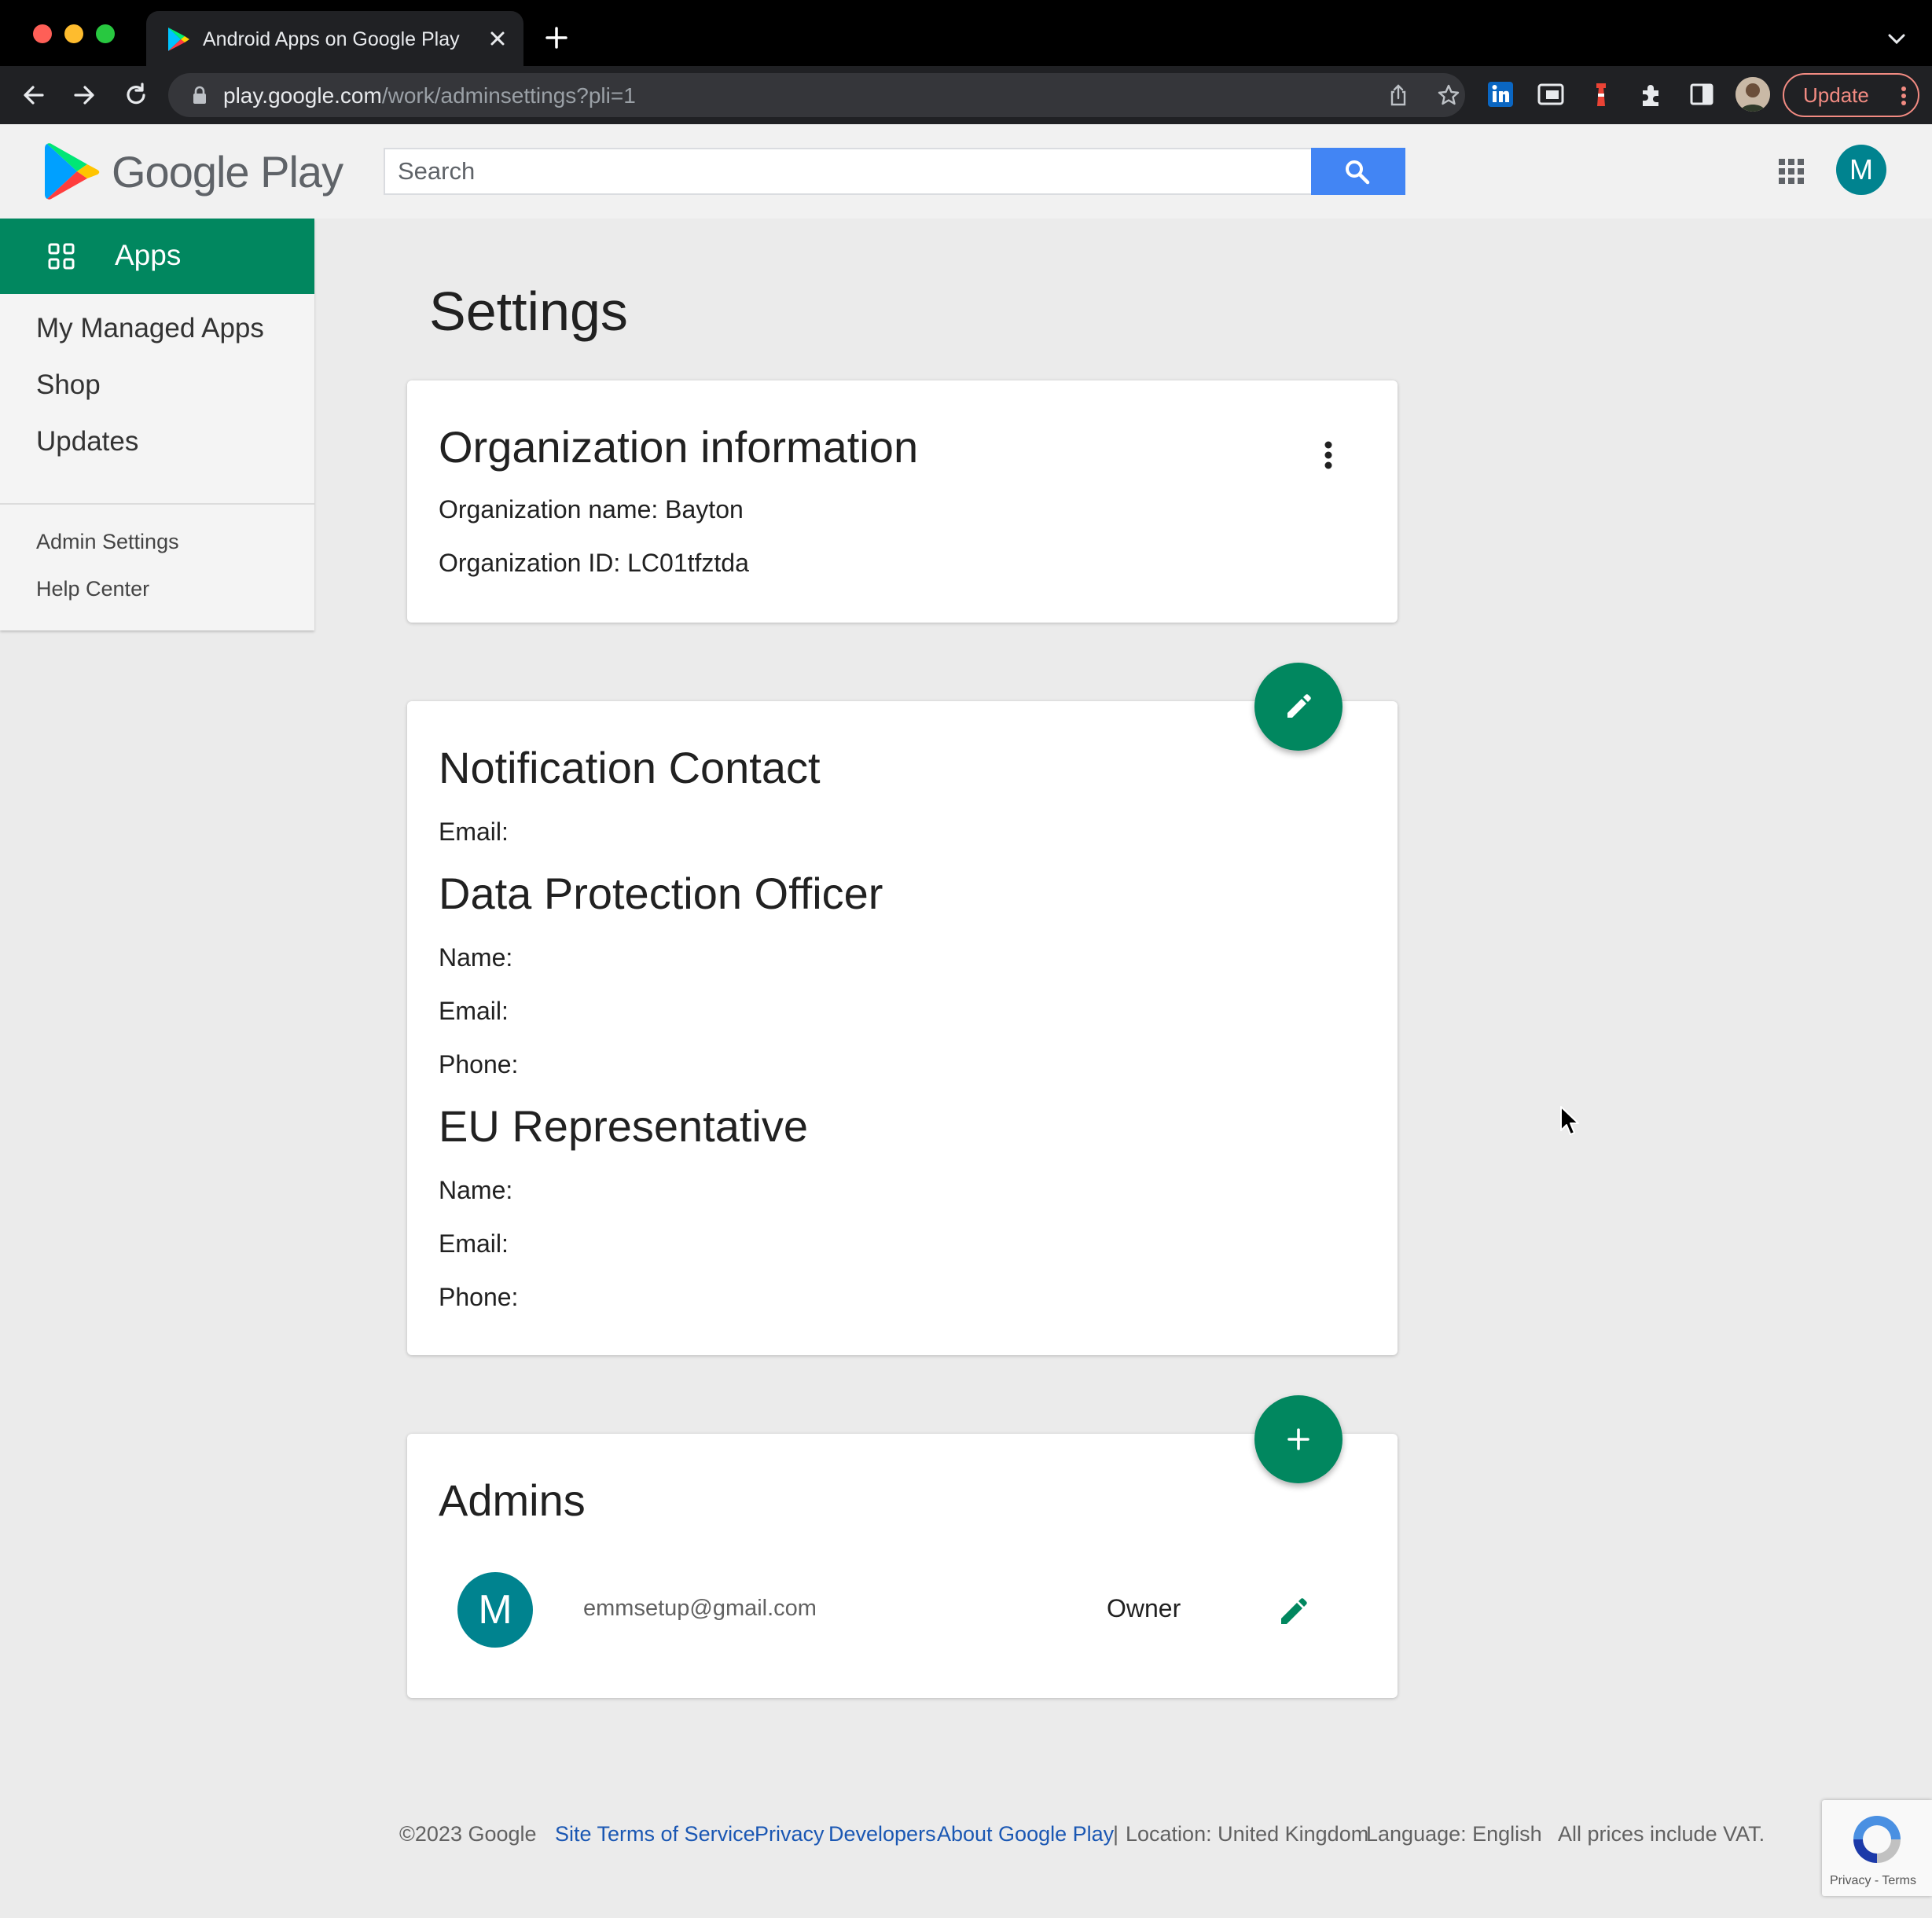 This screenshot has width=1932, height=1918. What do you see at coordinates (816, 95) in the screenshot?
I see `address-bar: play.google.com/work/adminsettings?pli=1` at bounding box center [816, 95].